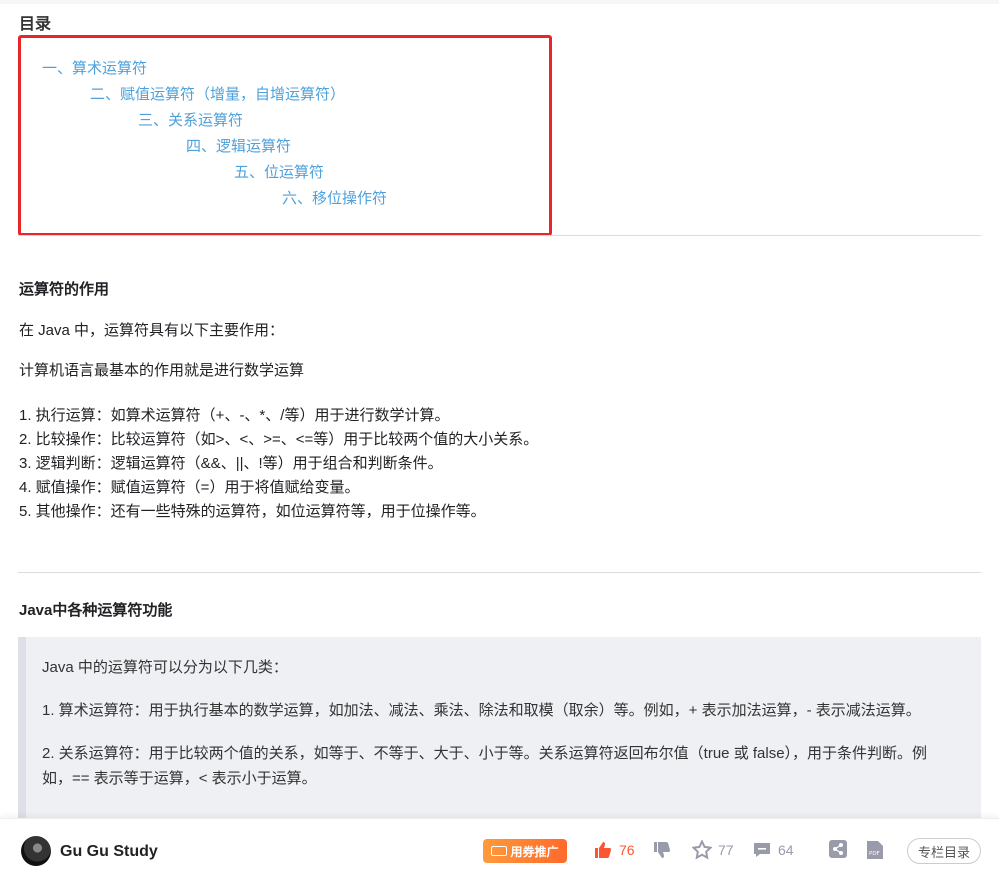 This screenshot has width=999, height=885. What do you see at coordinates (109, 852) in the screenshot?
I see `author-name: Gu Gu Study` at bounding box center [109, 852].